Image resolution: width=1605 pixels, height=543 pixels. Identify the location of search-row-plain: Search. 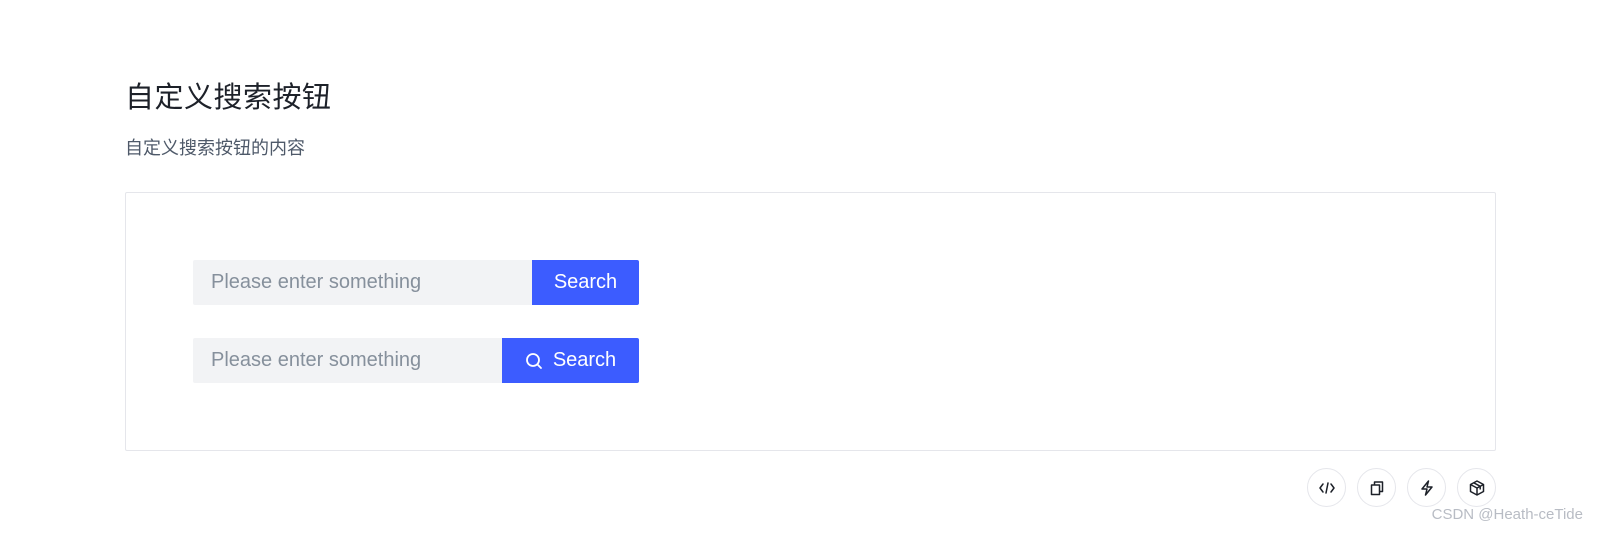
(416, 282).